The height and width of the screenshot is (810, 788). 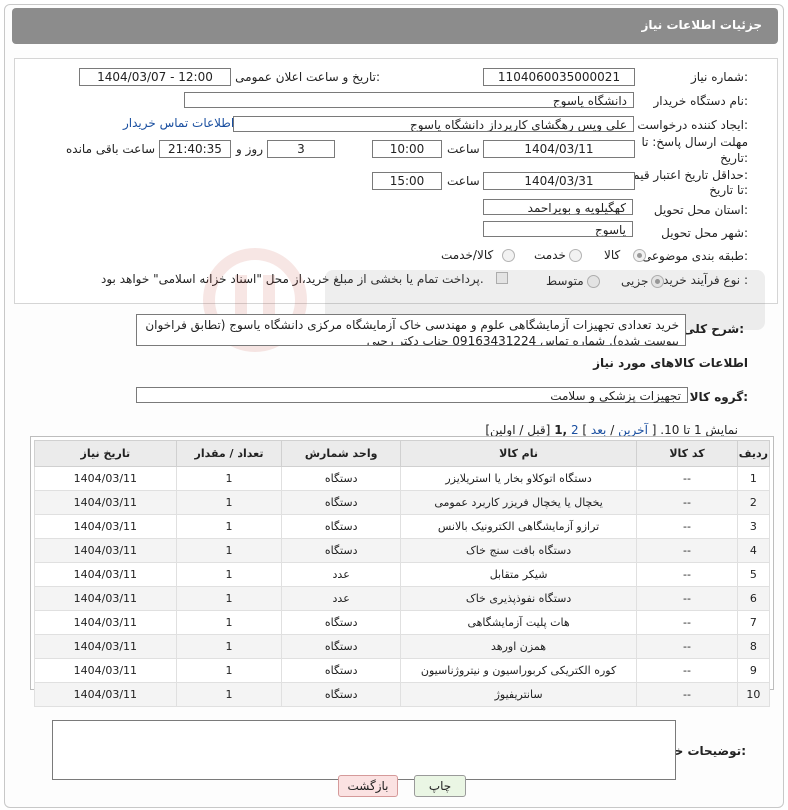 I want to click on category-radio-goods, so click(x=639, y=255).